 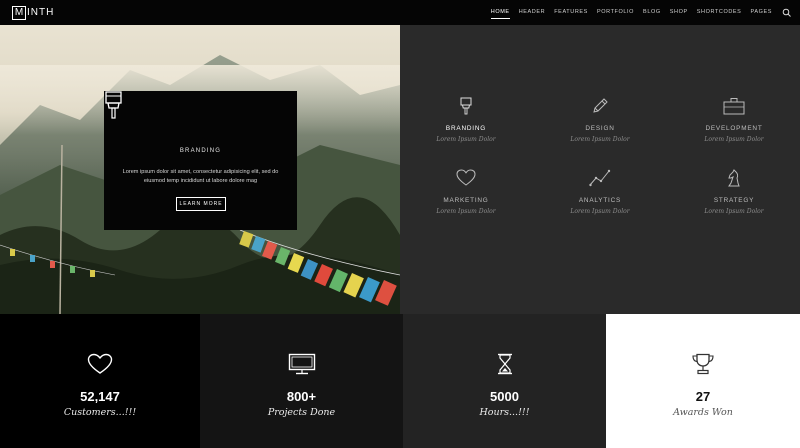 I want to click on hourglass-icon, so click(x=504, y=364).